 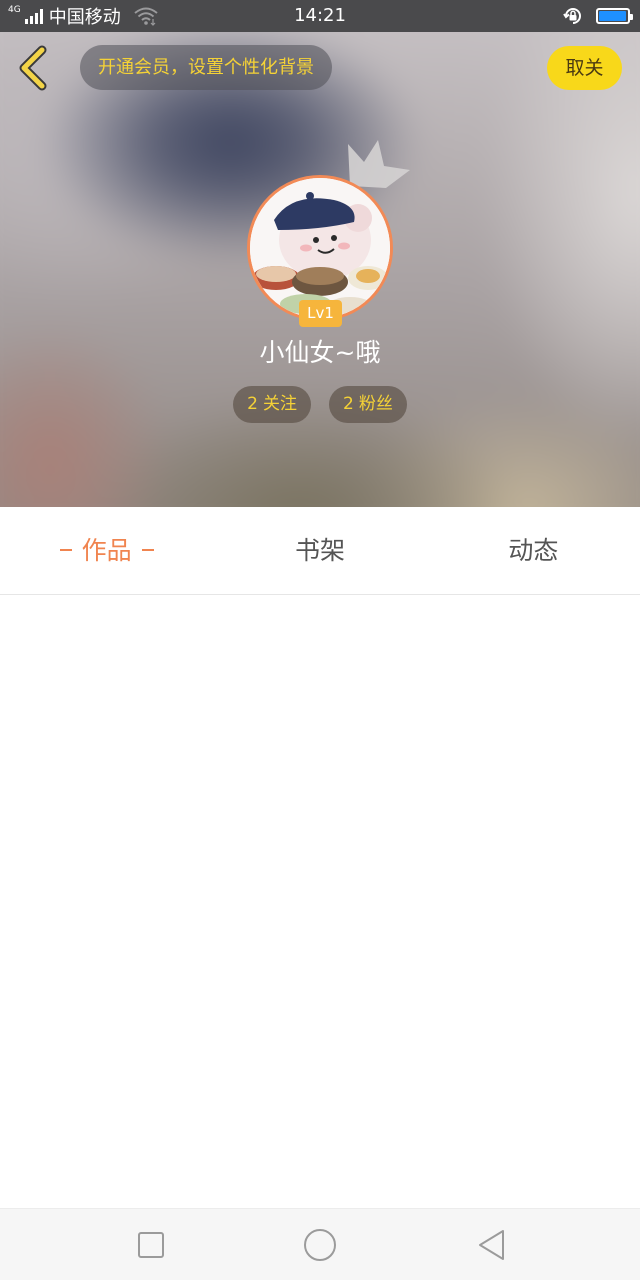 I want to click on battery-icon, so click(x=614, y=16).